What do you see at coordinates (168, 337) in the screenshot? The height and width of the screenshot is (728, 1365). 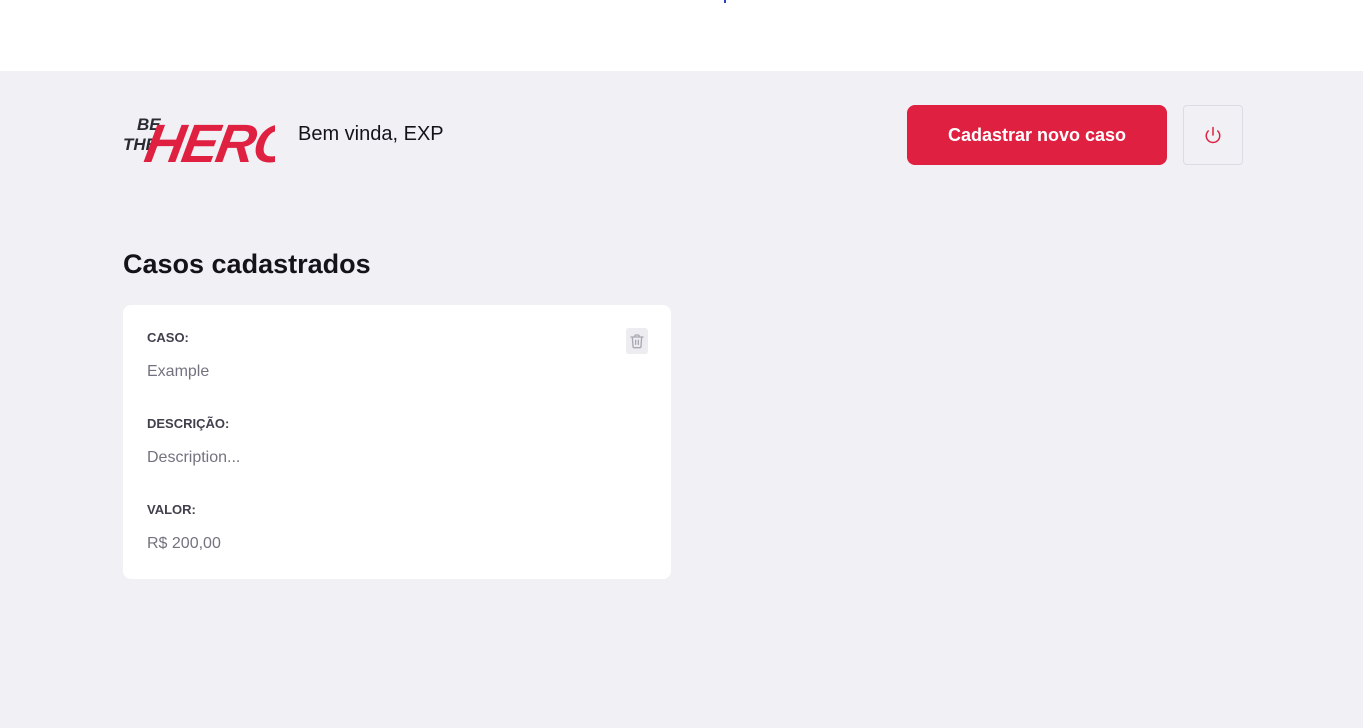 I see `case-title-label: CASO:` at bounding box center [168, 337].